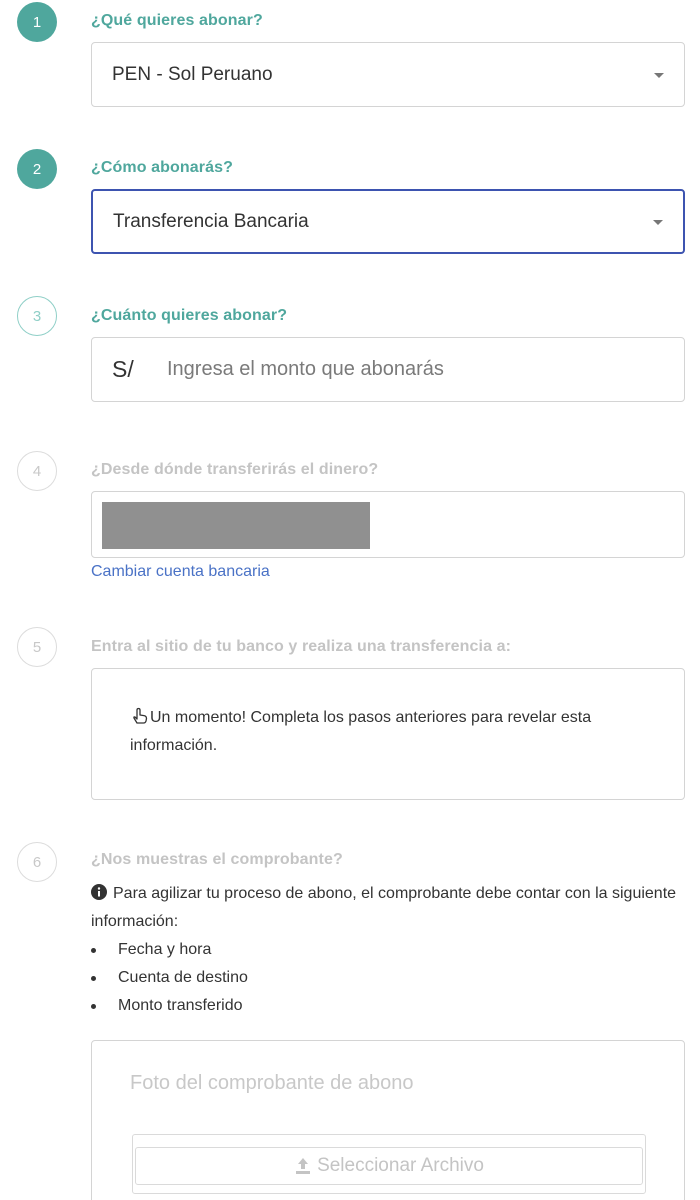 This screenshot has width=700, height=1200. What do you see at coordinates (388, 221) in the screenshot?
I see `payment-method-select: Transferencia Bancaria` at bounding box center [388, 221].